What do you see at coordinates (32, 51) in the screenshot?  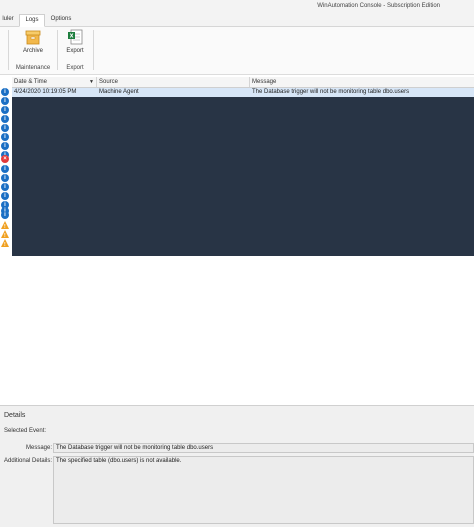 I see `archive-label: Archive` at bounding box center [32, 51].